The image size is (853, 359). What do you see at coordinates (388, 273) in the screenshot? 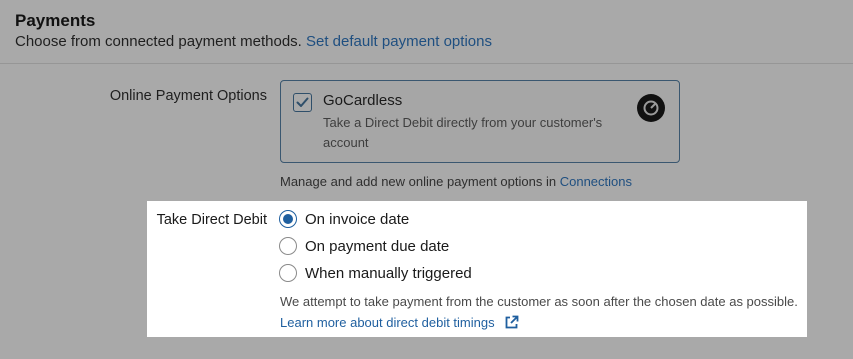
I see `radio-label: When manually triggered` at bounding box center [388, 273].